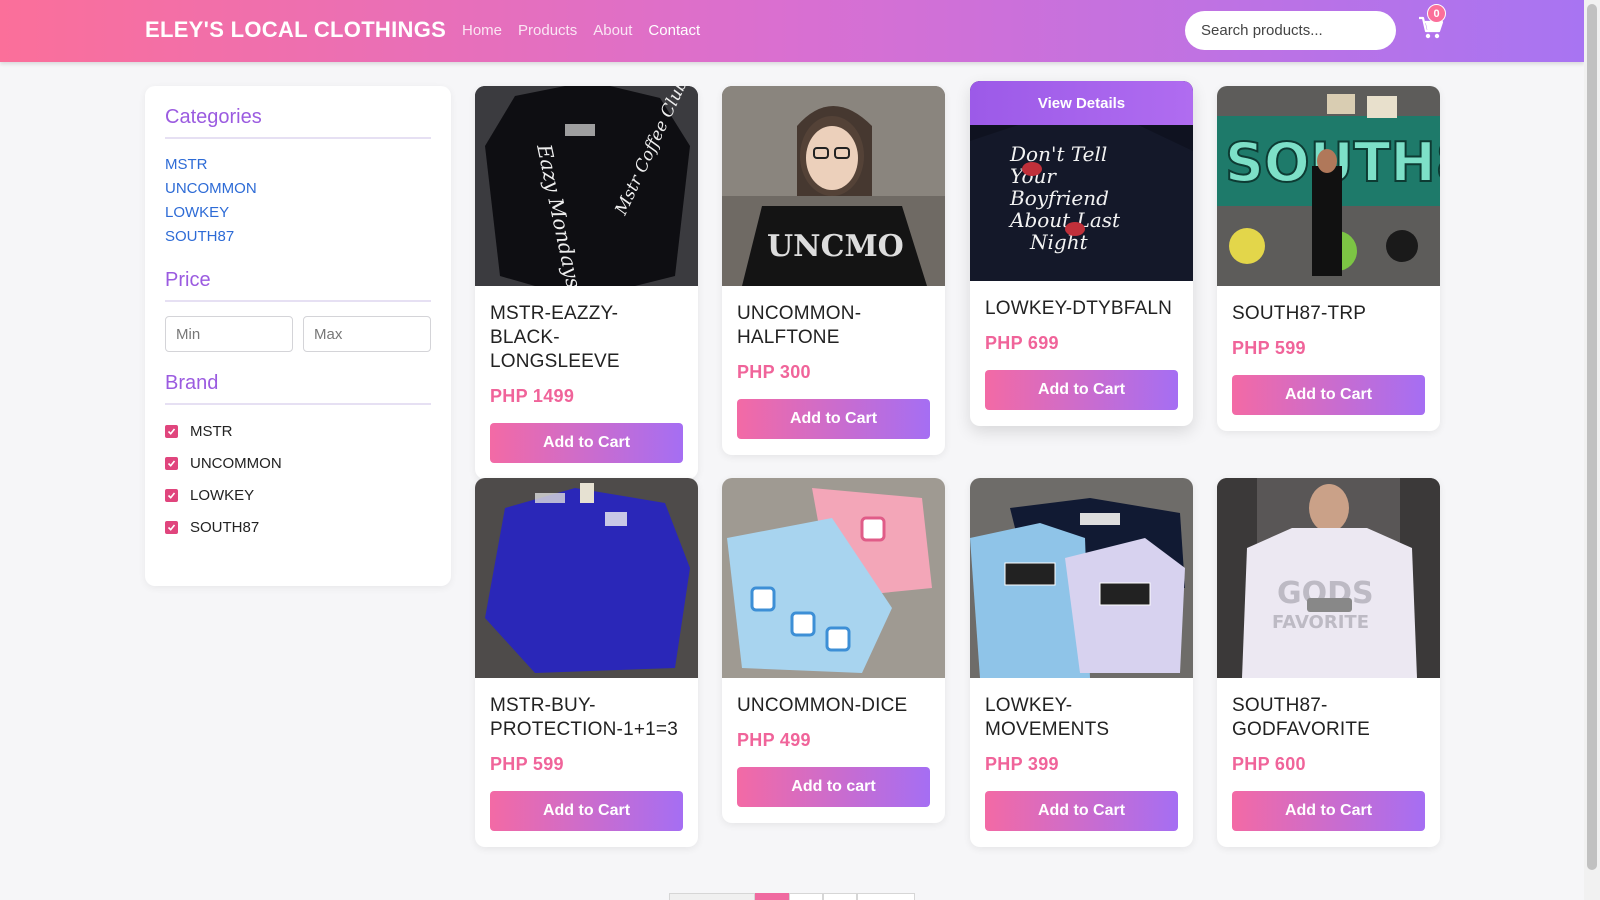  I want to click on search-input, so click(1290, 30).